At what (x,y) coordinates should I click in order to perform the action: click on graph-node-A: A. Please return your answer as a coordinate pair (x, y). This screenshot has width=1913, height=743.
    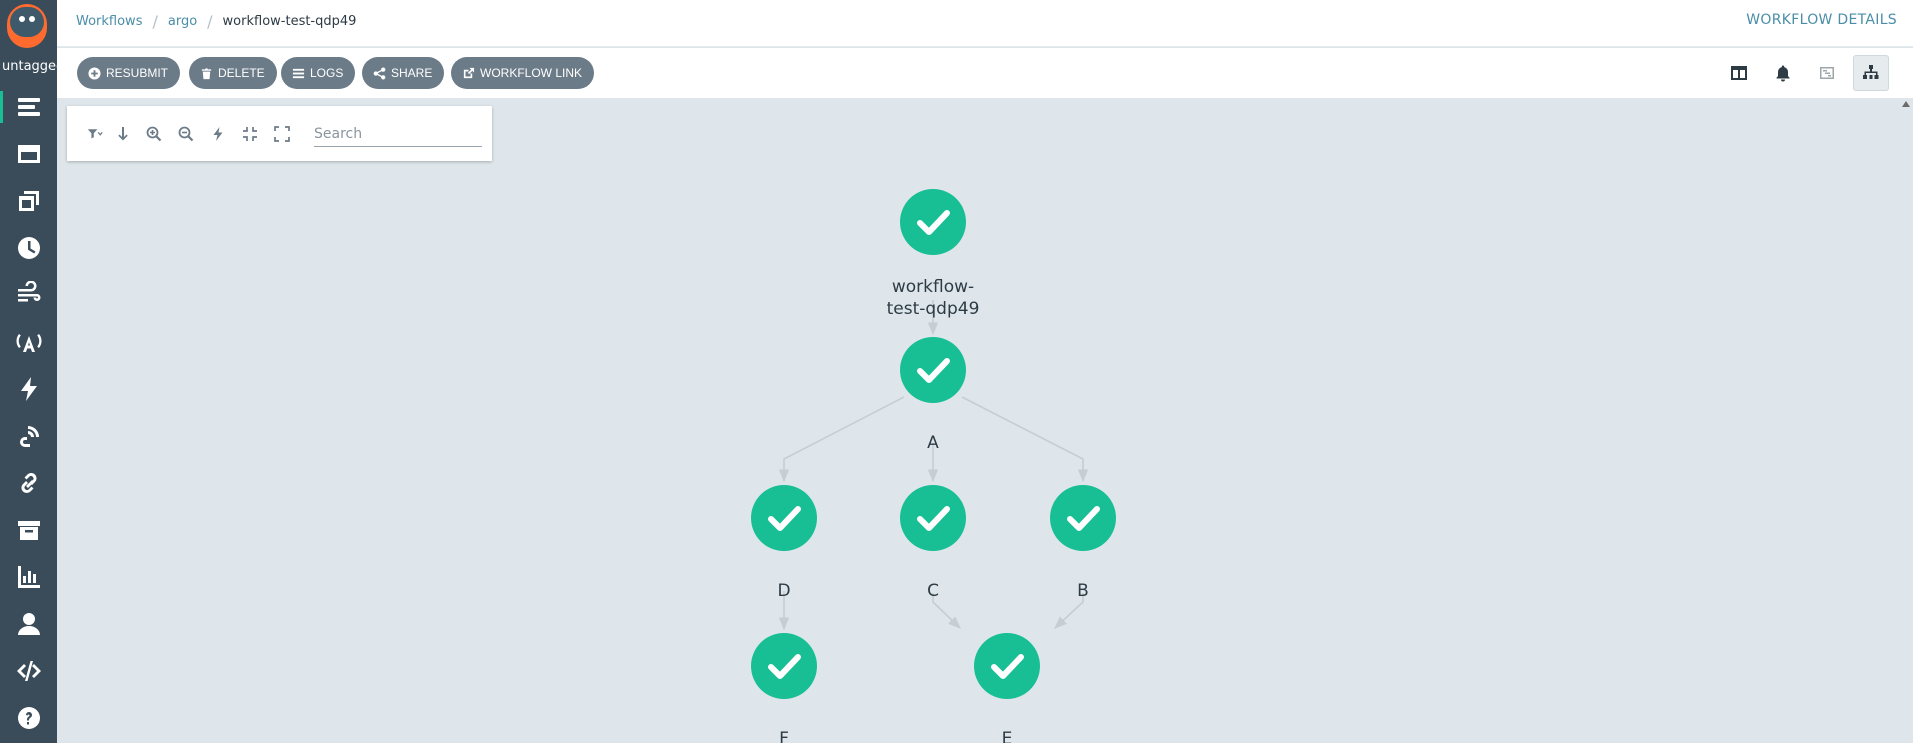
    Looking at the image, I should click on (933, 395).